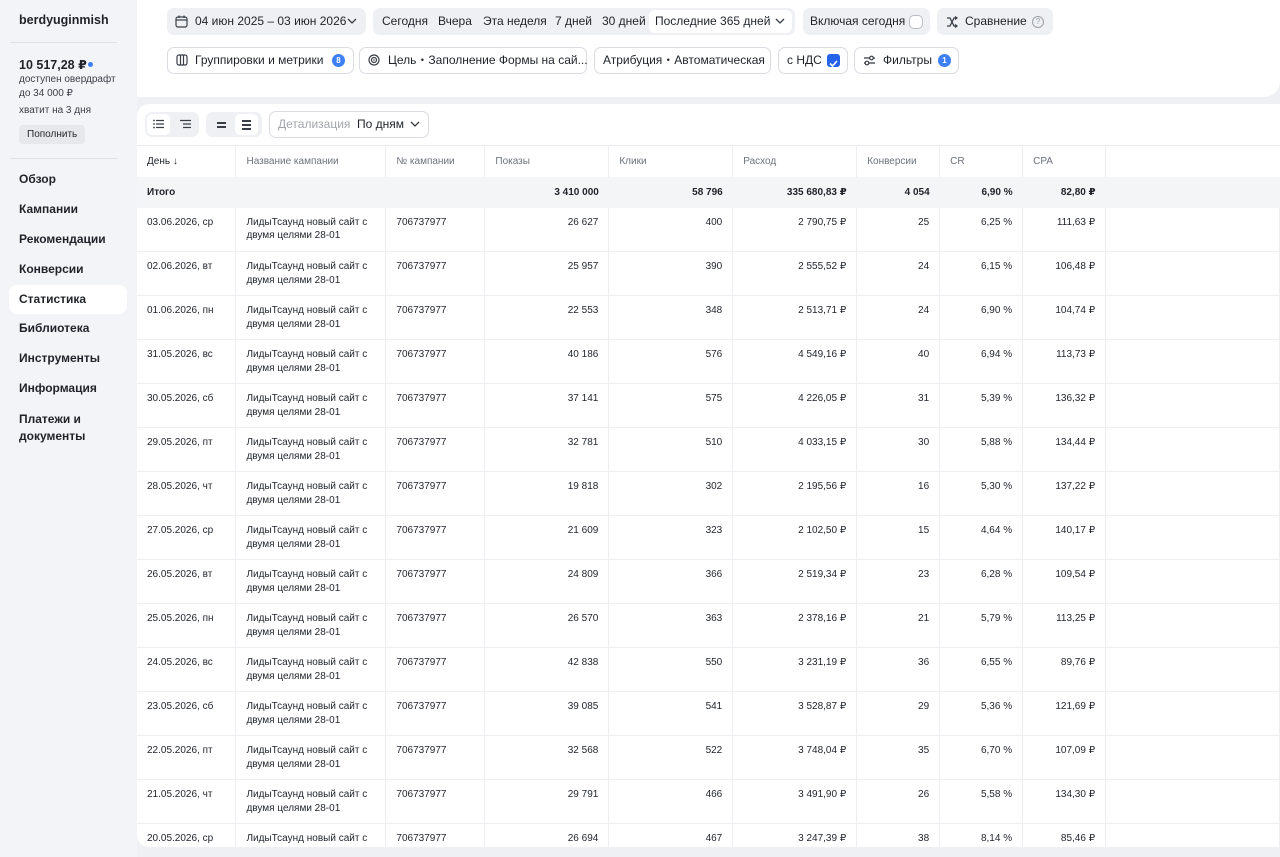 Image resolution: width=1280 pixels, height=857 pixels. Describe the element at coordinates (995, 21) in the screenshot. I see `compare-button: Сравнение ?` at that location.